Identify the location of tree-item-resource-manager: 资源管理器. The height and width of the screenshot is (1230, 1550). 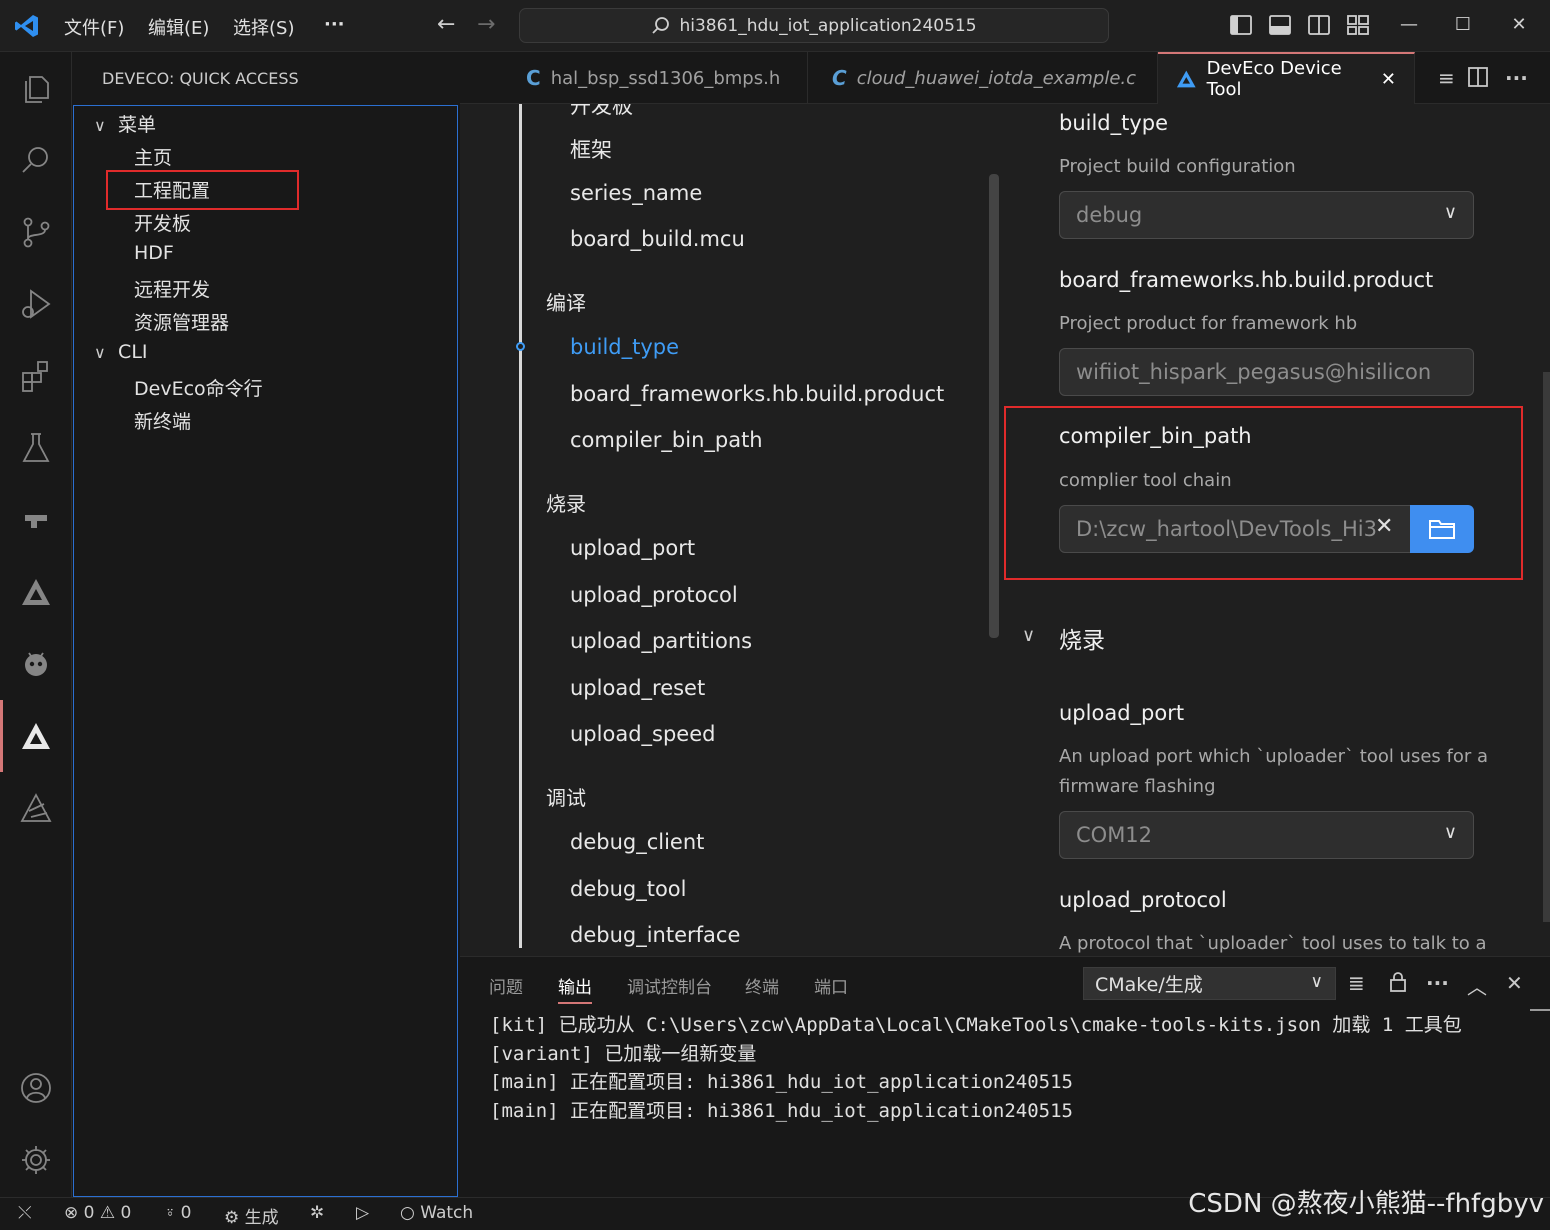
(181, 321).